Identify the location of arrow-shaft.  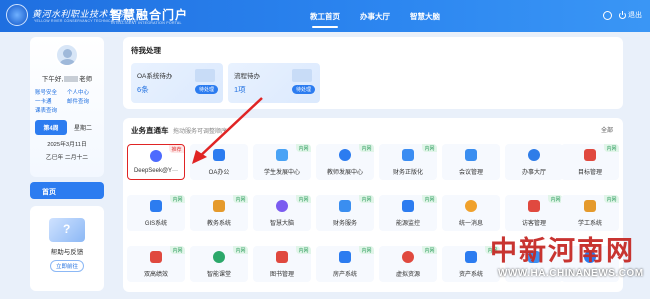
(229, 128).